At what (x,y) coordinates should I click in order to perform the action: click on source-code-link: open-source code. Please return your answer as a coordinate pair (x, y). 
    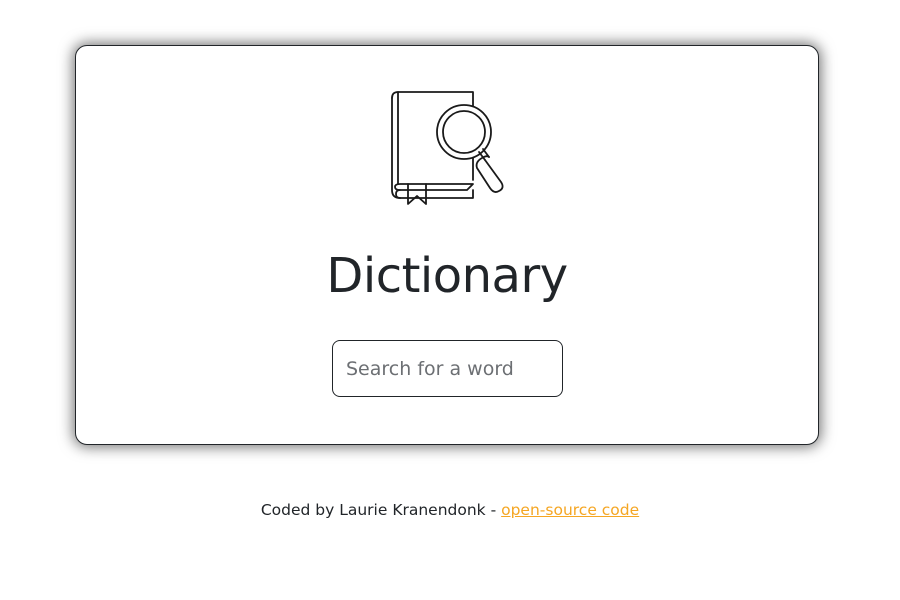
    Looking at the image, I should click on (570, 510).